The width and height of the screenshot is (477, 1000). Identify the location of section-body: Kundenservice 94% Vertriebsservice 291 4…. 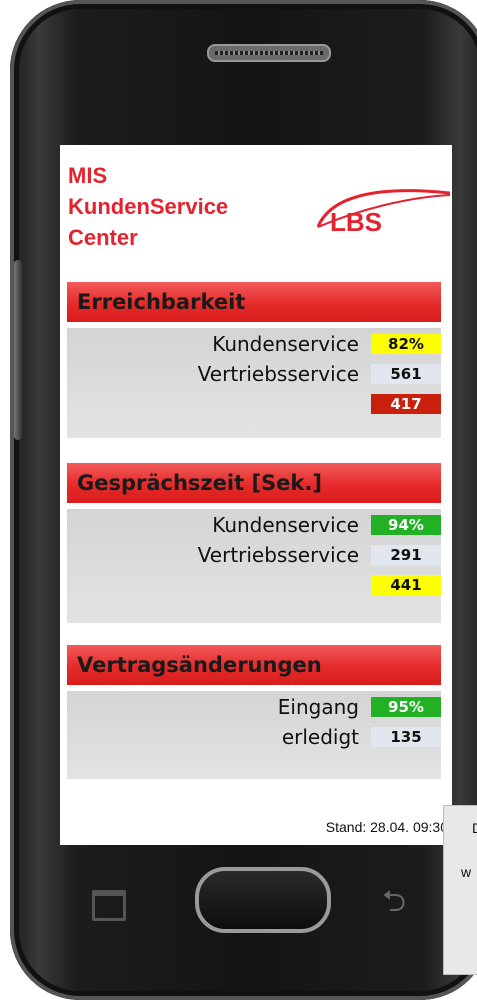
(254, 566).